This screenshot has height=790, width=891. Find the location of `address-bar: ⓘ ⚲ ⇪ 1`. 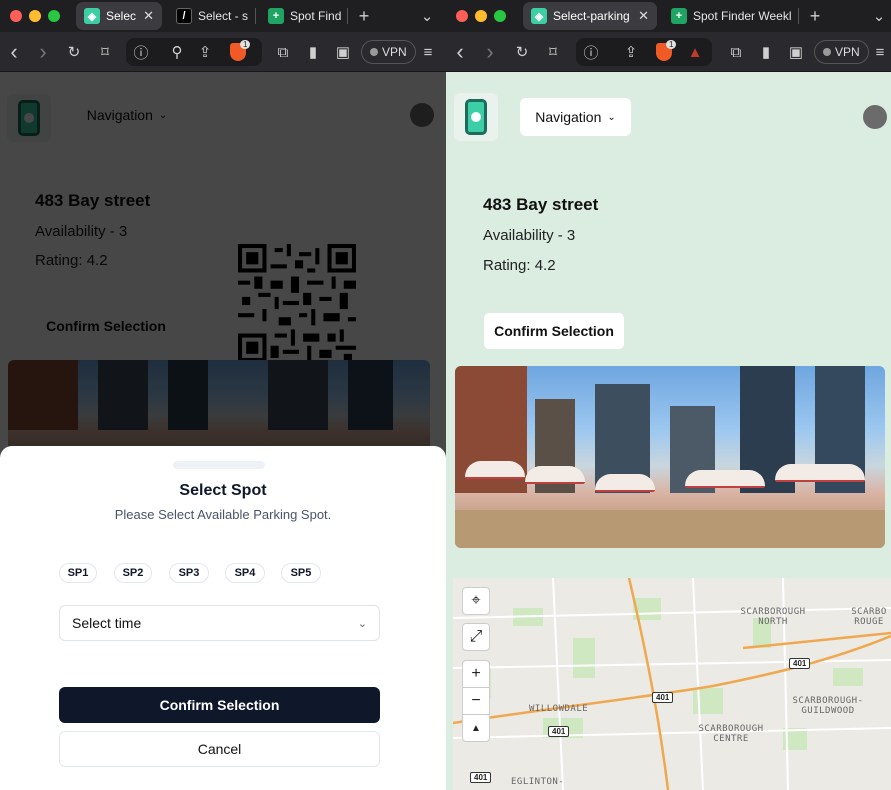

address-bar: ⓘ ⚲ ⇪ 1 is located at coordinates (194, 52).